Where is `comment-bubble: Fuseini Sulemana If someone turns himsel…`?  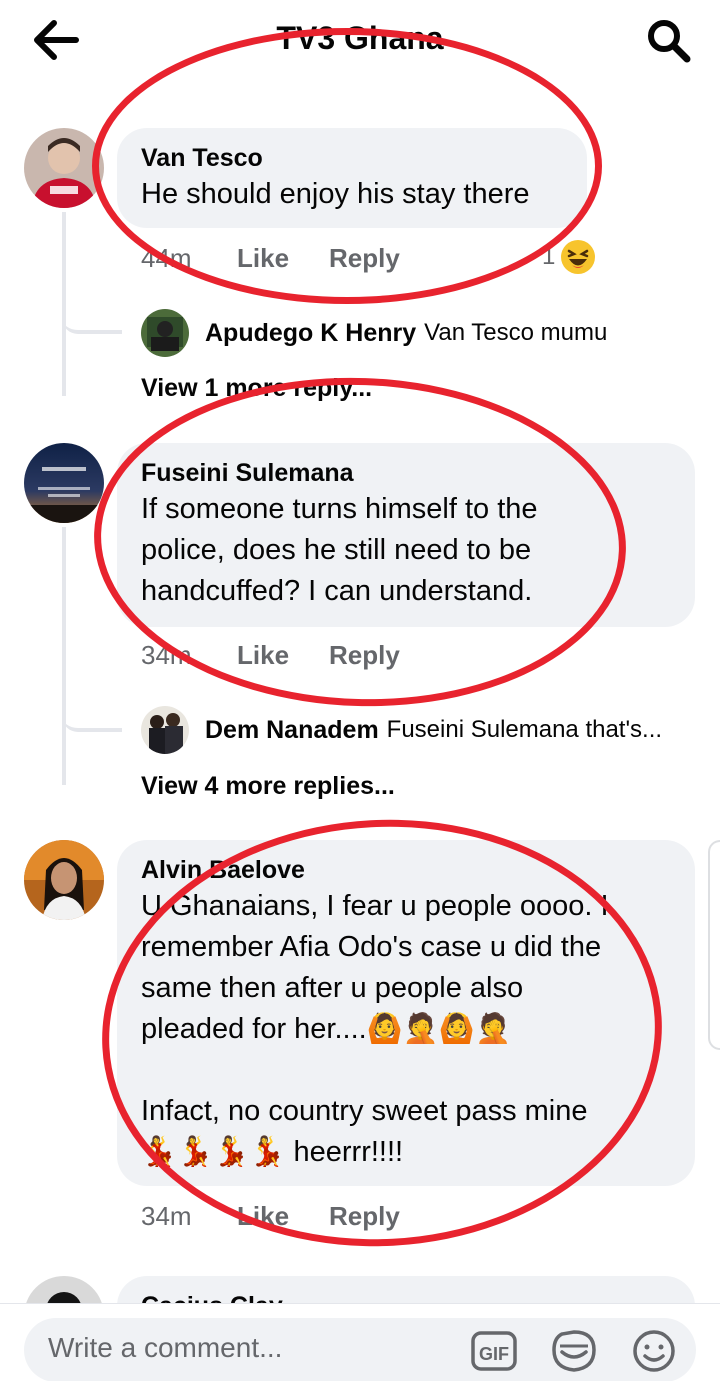
comment-bubble: Fuseini Sulemana If someone turns himsel… is located at coordinates (406, 535).